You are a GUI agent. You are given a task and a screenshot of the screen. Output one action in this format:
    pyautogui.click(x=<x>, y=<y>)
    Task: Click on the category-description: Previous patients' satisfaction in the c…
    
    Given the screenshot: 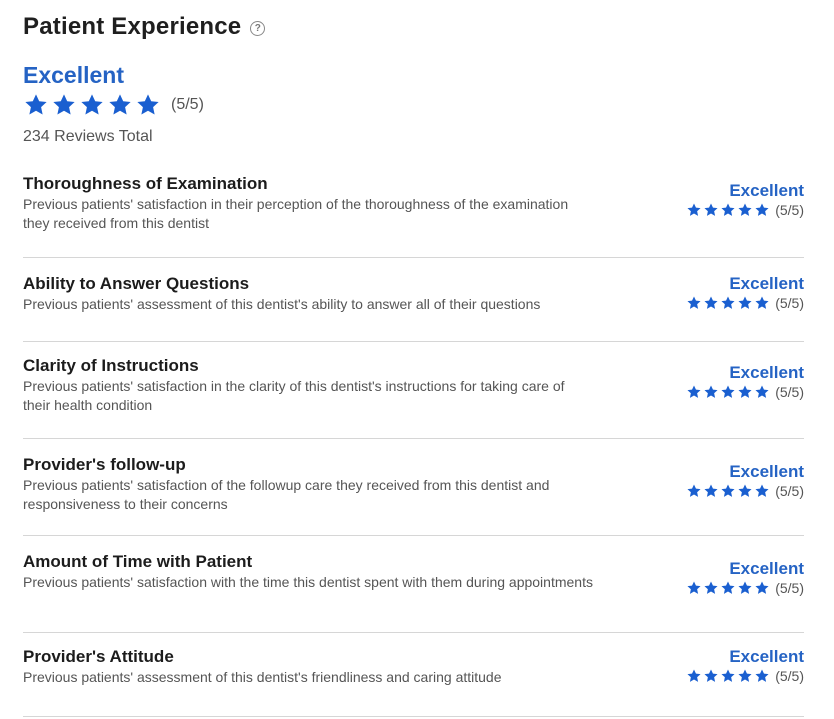 What is the action you would take?
    pyautogui.click(x=294, y=395)
    